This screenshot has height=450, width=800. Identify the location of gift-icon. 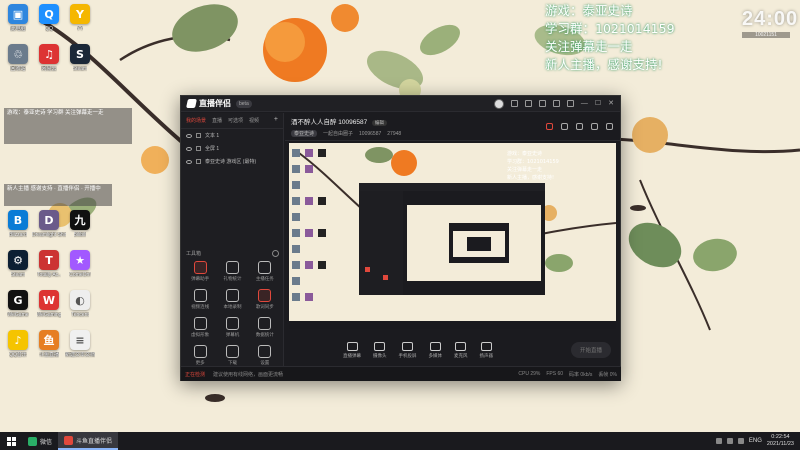
(528, 103).